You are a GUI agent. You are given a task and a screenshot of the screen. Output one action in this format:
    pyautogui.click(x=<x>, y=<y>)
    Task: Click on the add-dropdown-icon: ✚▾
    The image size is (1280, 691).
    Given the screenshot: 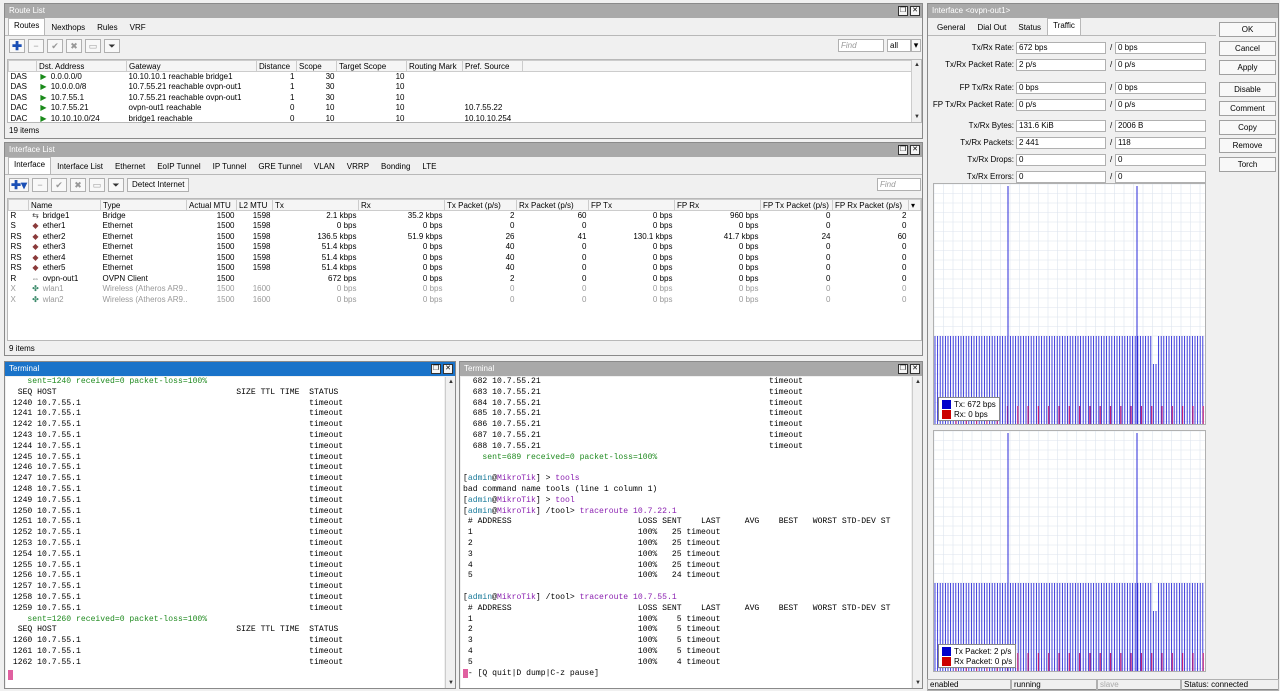 What is the action you would take?
    pyautogui.click(x=19, y=185)
    